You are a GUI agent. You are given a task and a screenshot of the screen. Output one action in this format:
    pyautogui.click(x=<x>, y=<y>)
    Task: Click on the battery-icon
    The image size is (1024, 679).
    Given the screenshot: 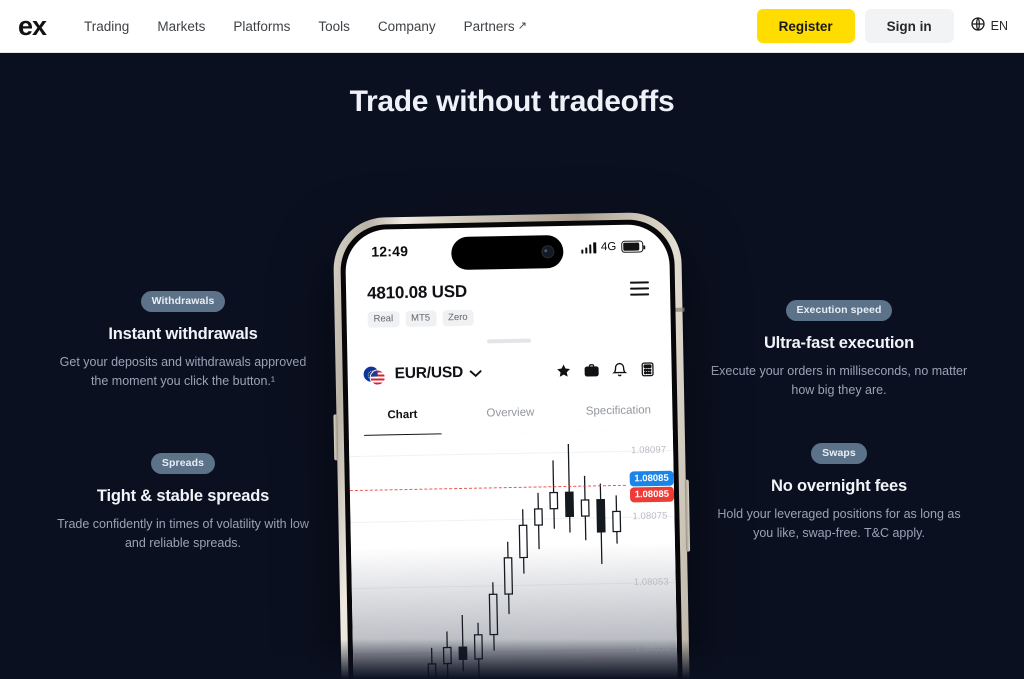 What is the action you would take?
    pyautogui.click(x=632, y=246)
    